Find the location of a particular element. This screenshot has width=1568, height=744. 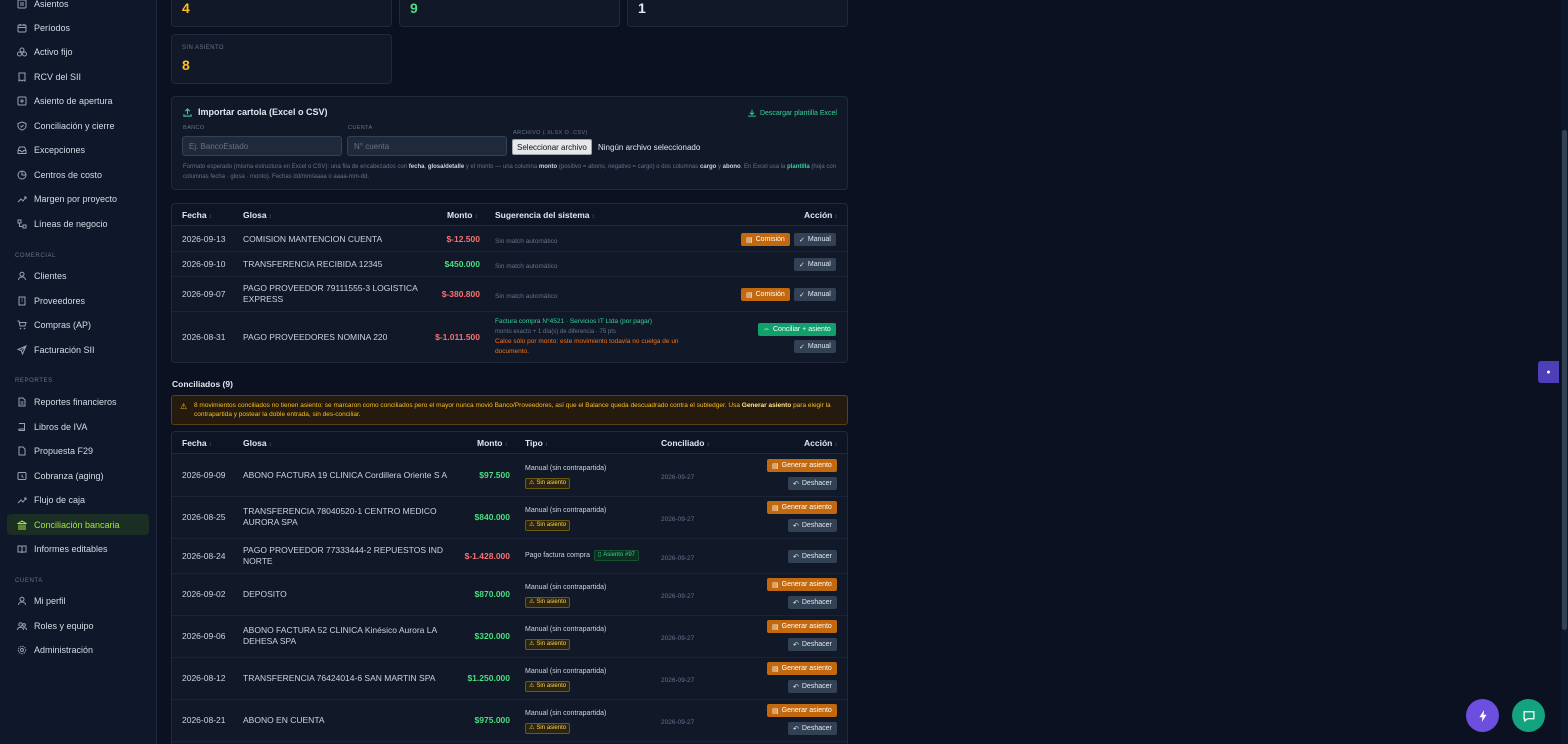

sidebar-item-label: Compras (AP) is located at coordinates (63, 324).